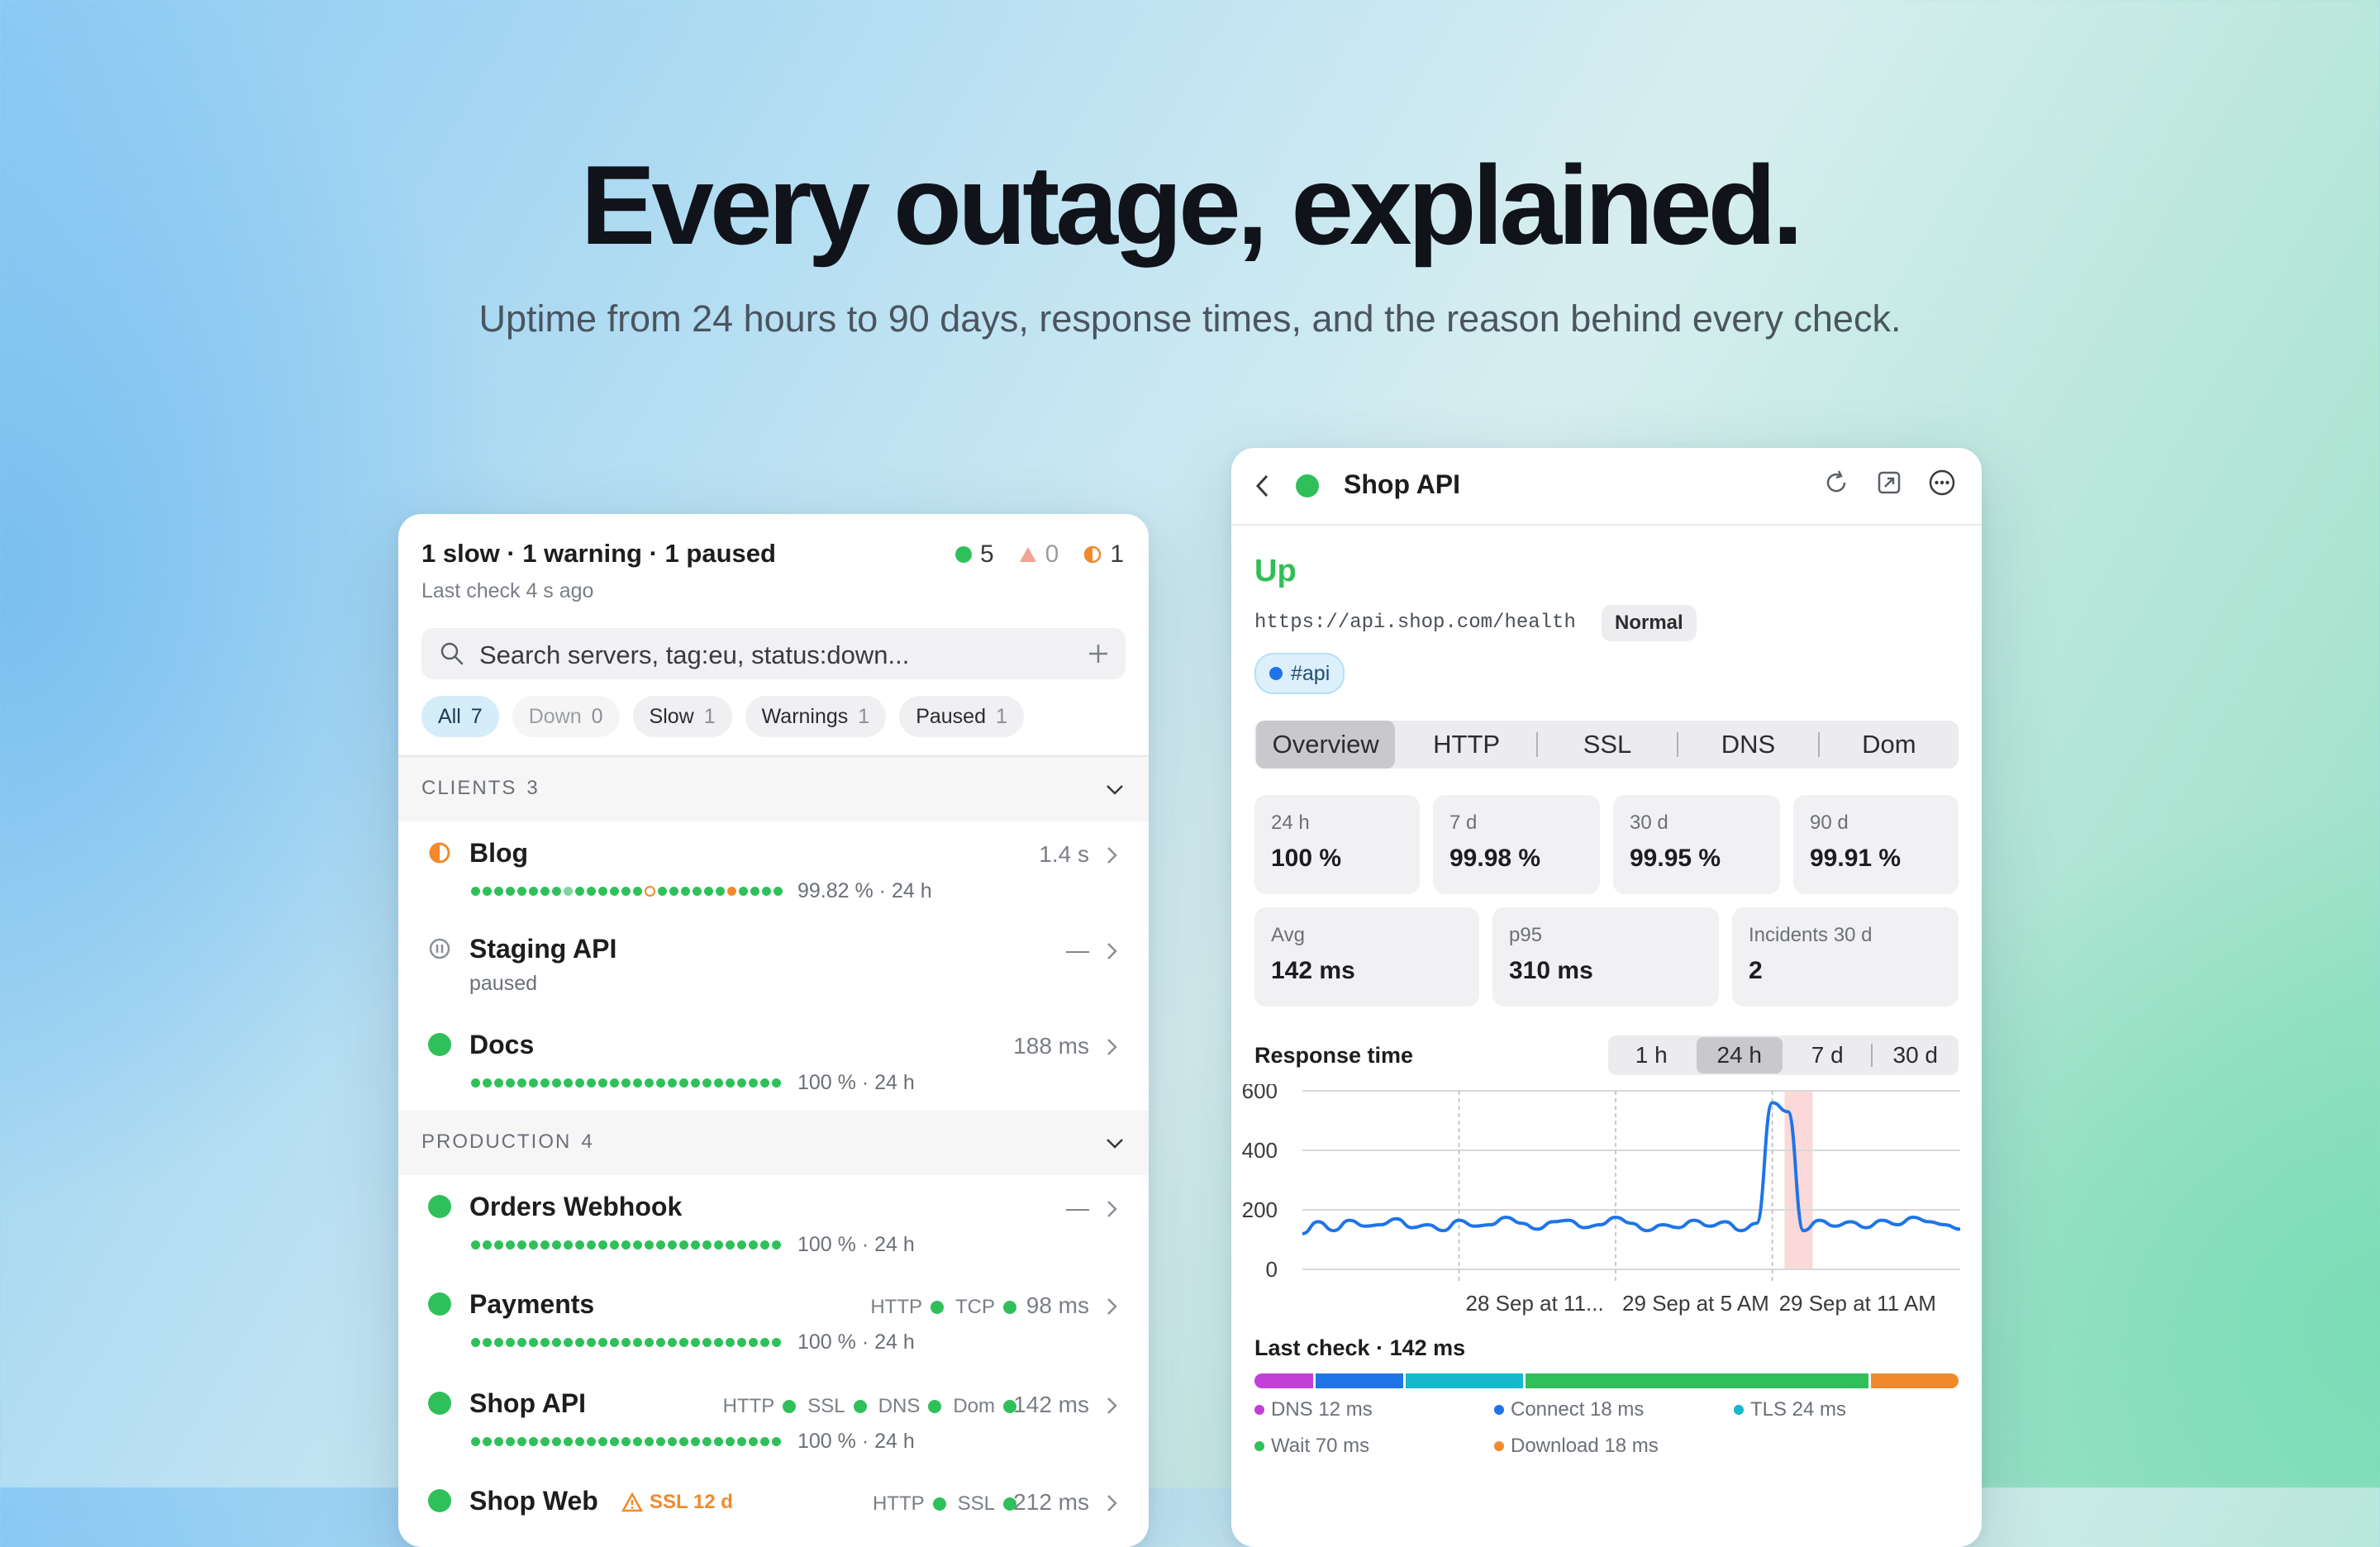 This screenshot has height=1547, width=2380. What do you see at coordinates (773, 869) in the screenshot?
I see `server-row-blog: Blog 1.4 s 99.82 % · 24 h` at bounding box center [773, 869].